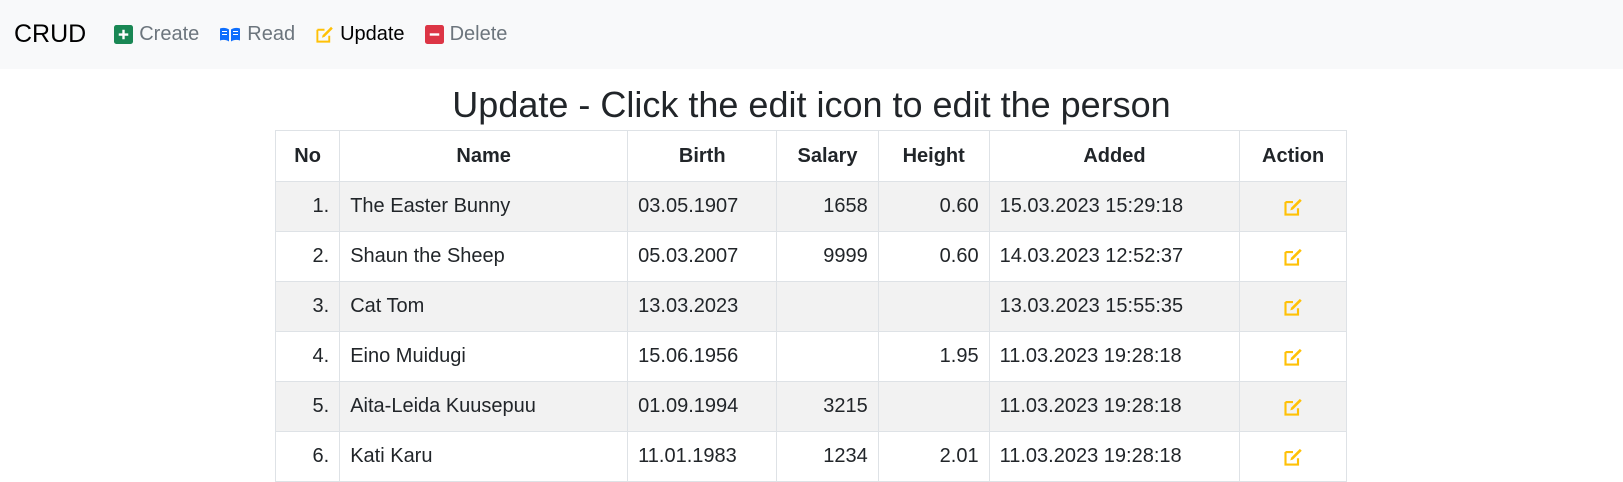 This screenshot has height=482, width=1623. What do you see at coordinates (484, 356) in the screenshot?
I see `cell-name: Eino Muidugi` at bounding box center [484, 356].